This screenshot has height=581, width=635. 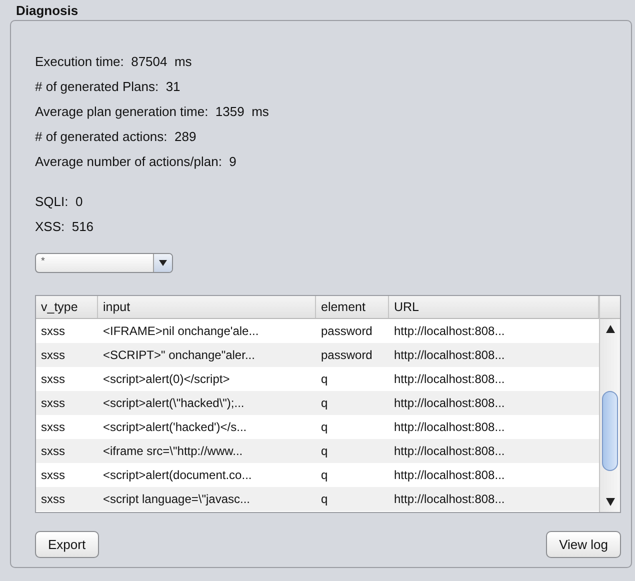 I want to click on vertical-scrollbar, so click(x=610, y=415).